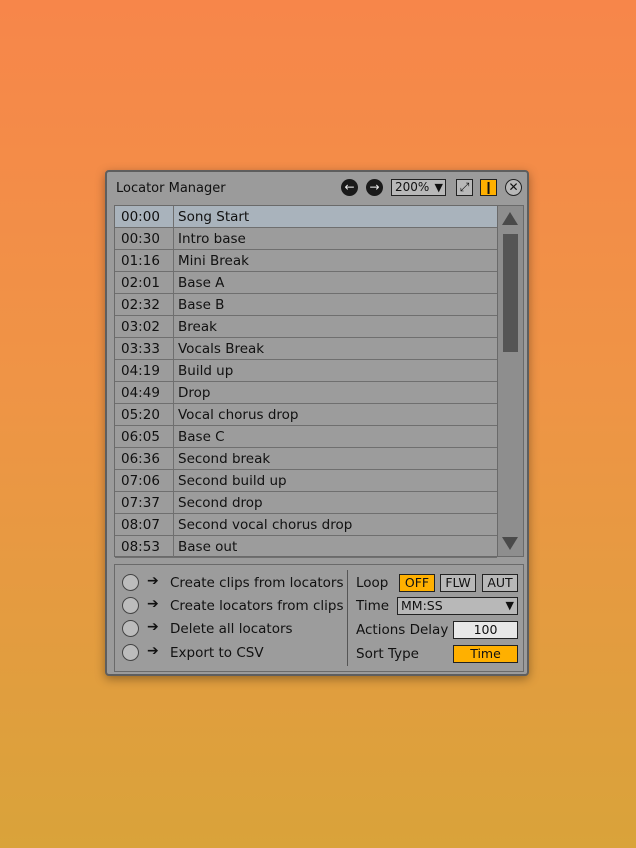  I want to click on locator-time: 00:30, so click(140, 239).